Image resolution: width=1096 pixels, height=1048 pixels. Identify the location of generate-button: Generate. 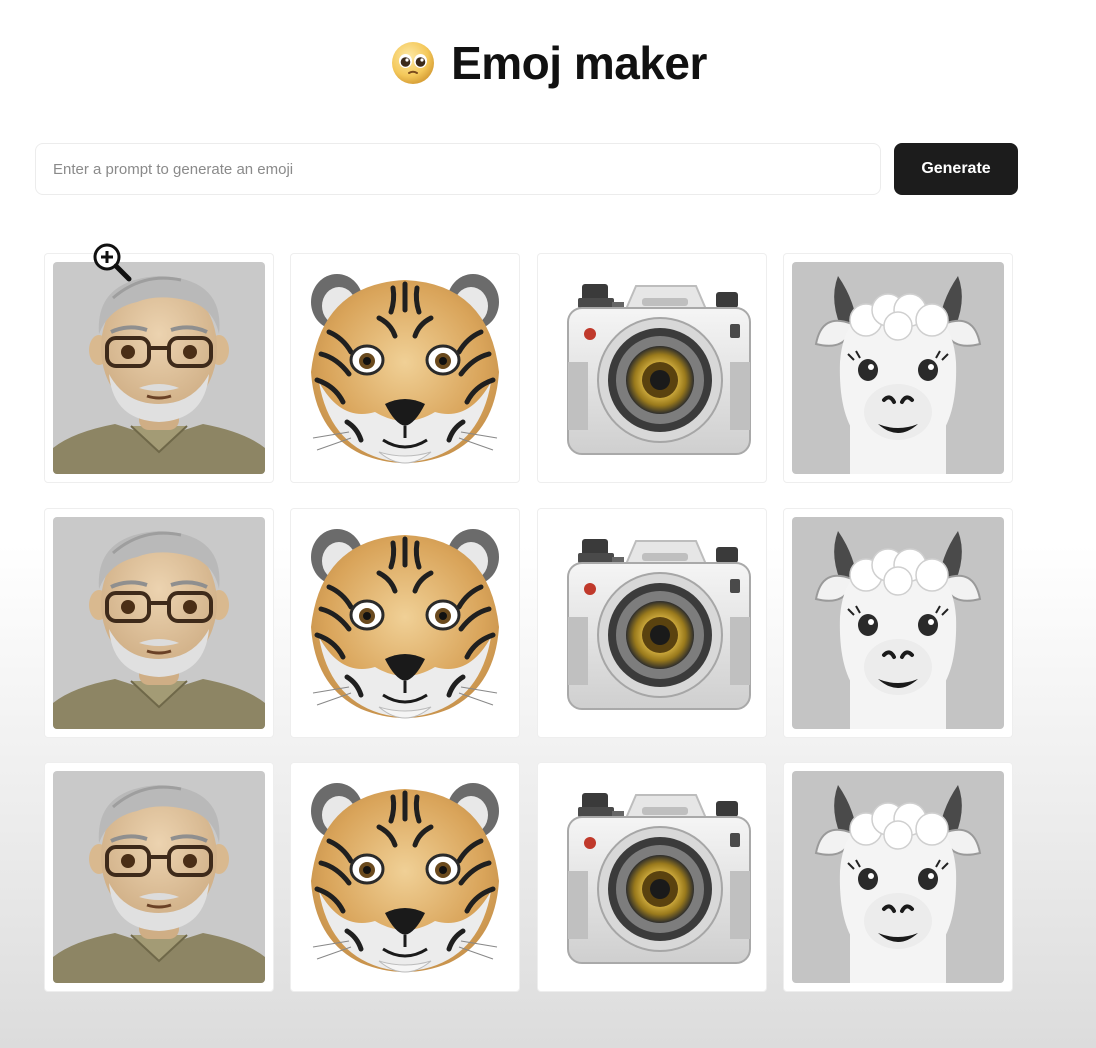
(956, 169).